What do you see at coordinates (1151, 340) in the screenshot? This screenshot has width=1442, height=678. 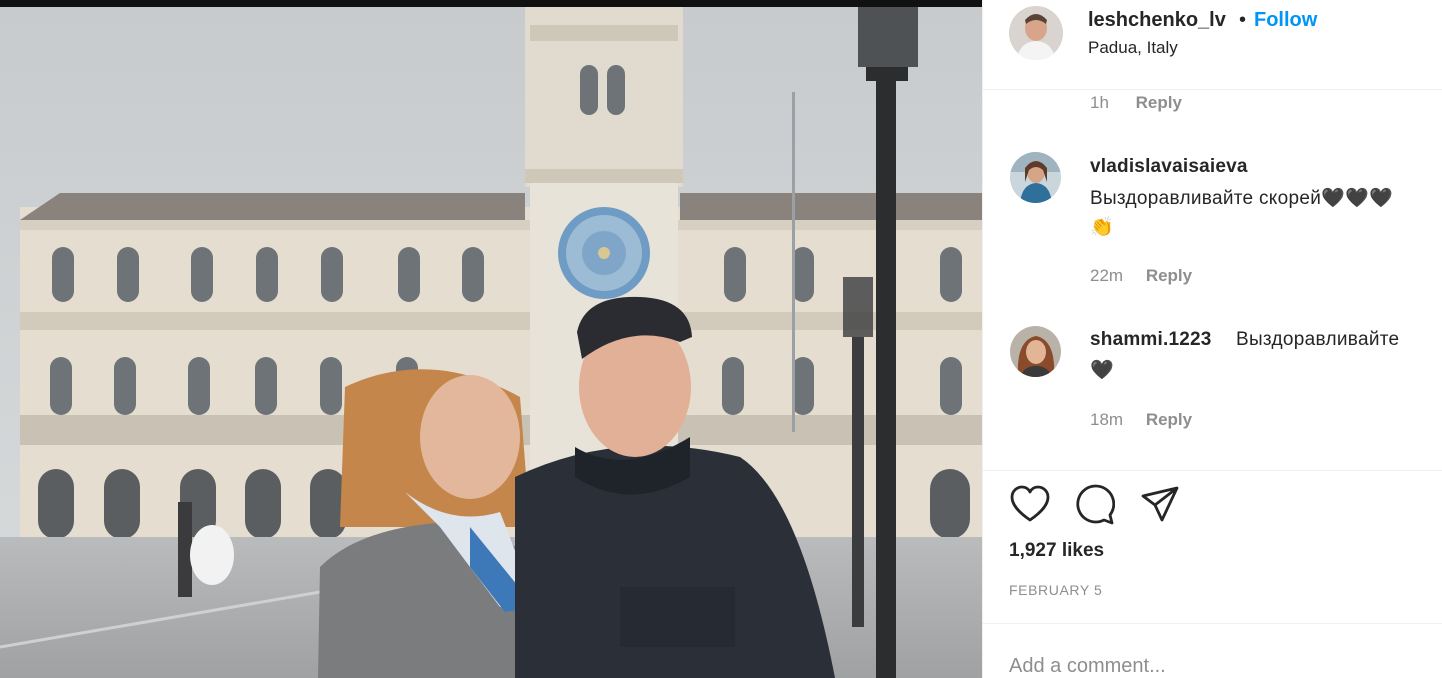 I see `commenter-username: shammi.1223` at bounding box center [1151, 340].